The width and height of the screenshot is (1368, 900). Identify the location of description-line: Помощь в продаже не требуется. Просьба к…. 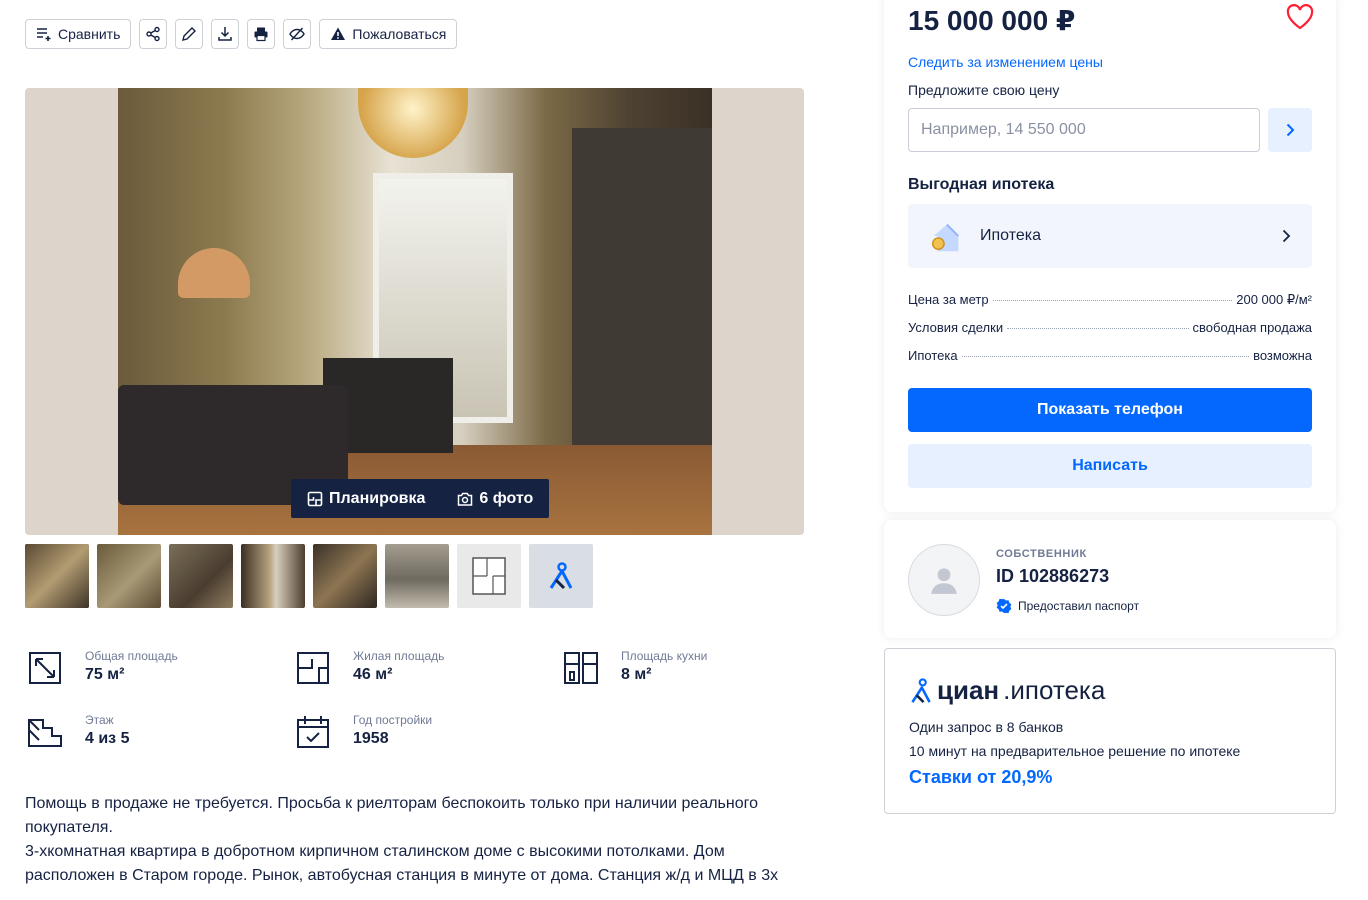
(392, 803).